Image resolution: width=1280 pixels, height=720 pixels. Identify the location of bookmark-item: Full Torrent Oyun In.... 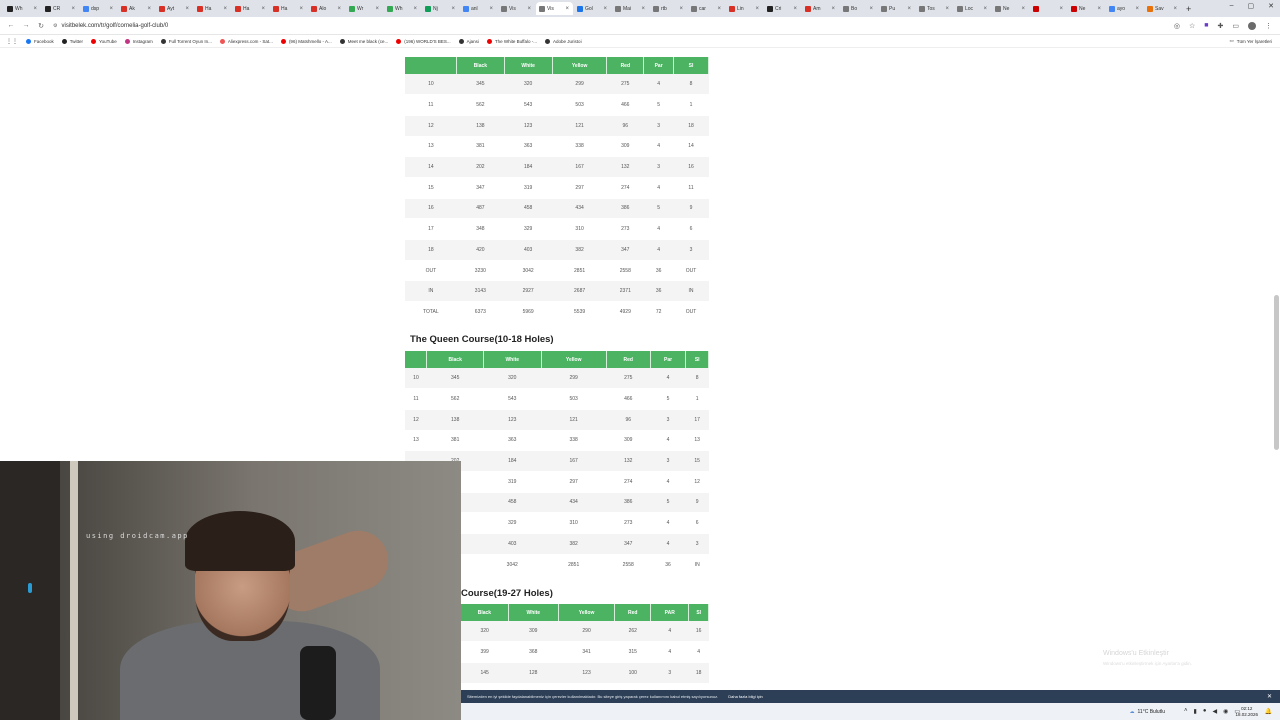
(186, 41).